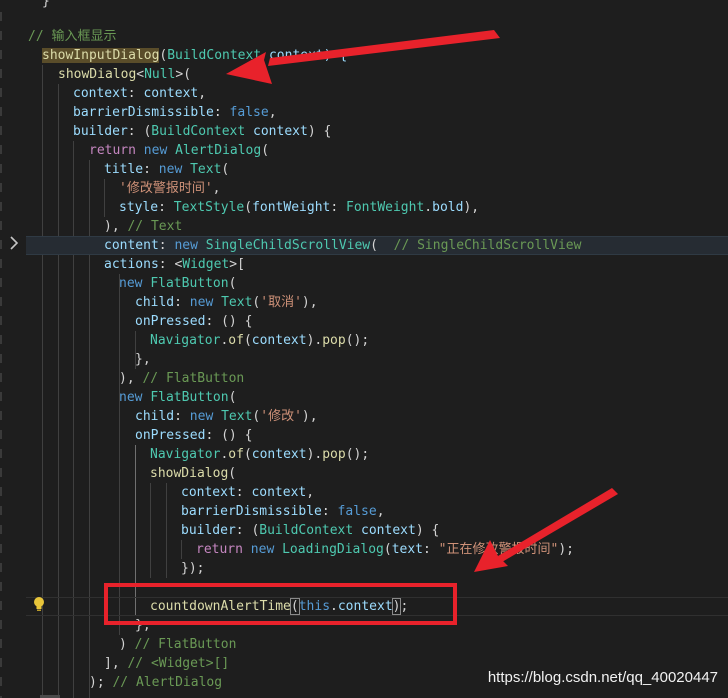 The height and width of the screenshot is (698, 728). I want to click on watermark-url: https://blog.csdn.net/qq_40020447, so click(602, 677).